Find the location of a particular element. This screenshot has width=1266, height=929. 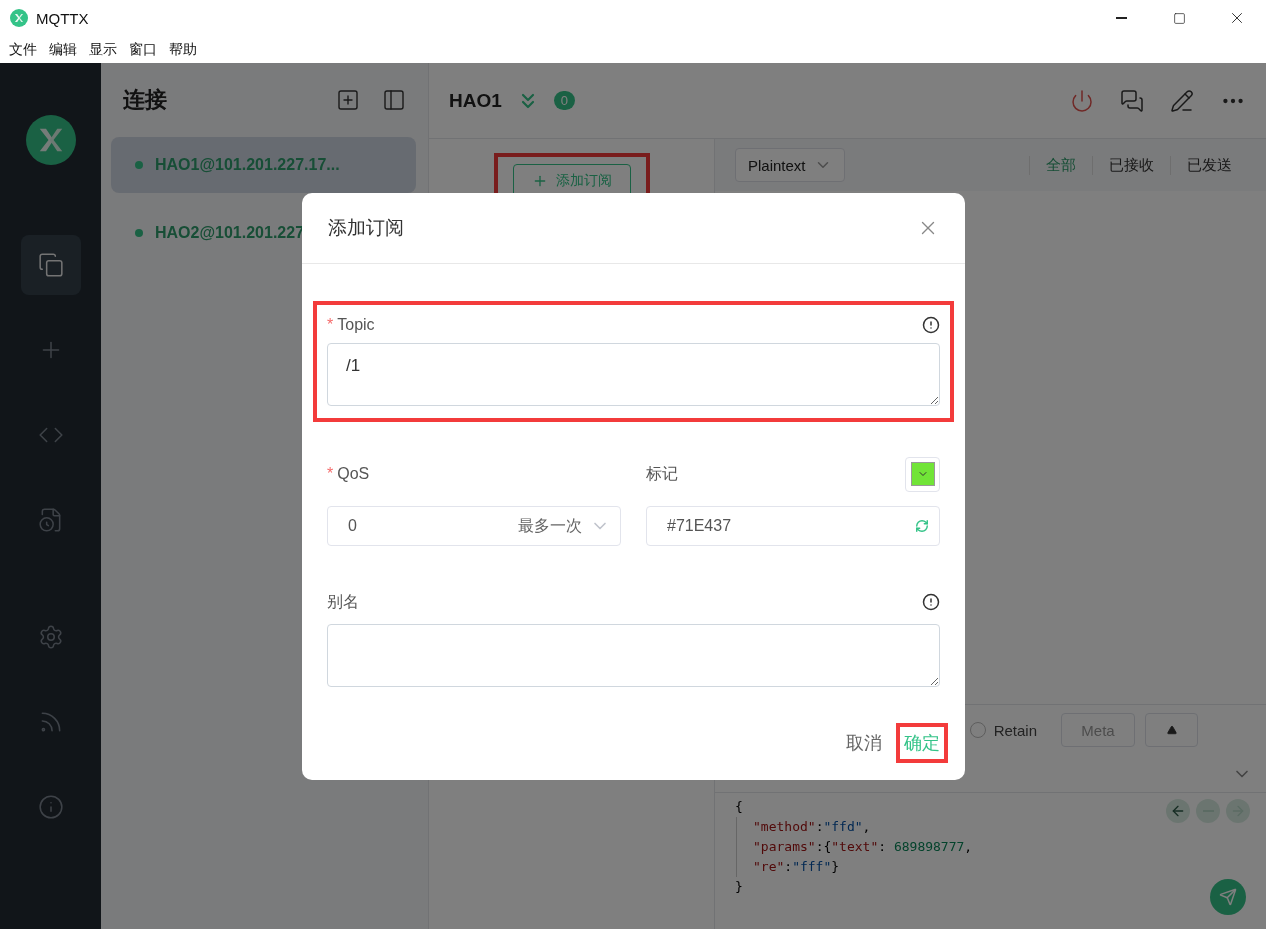

back-button is located at coordinates (1178, 811).